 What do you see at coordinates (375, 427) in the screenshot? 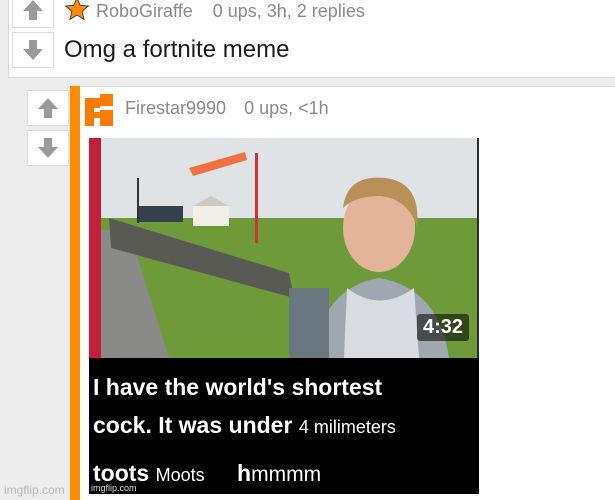
I see `caption-small-text-end: eters` at bounding box center [375, 427].